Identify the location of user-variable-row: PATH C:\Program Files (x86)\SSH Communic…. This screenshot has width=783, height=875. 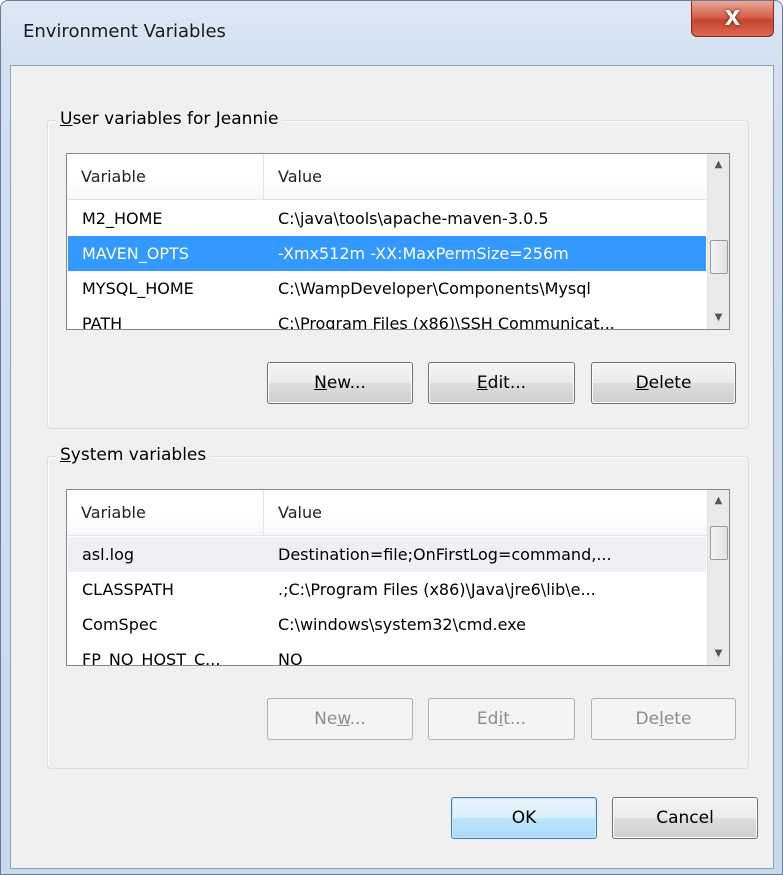
(387, 318).